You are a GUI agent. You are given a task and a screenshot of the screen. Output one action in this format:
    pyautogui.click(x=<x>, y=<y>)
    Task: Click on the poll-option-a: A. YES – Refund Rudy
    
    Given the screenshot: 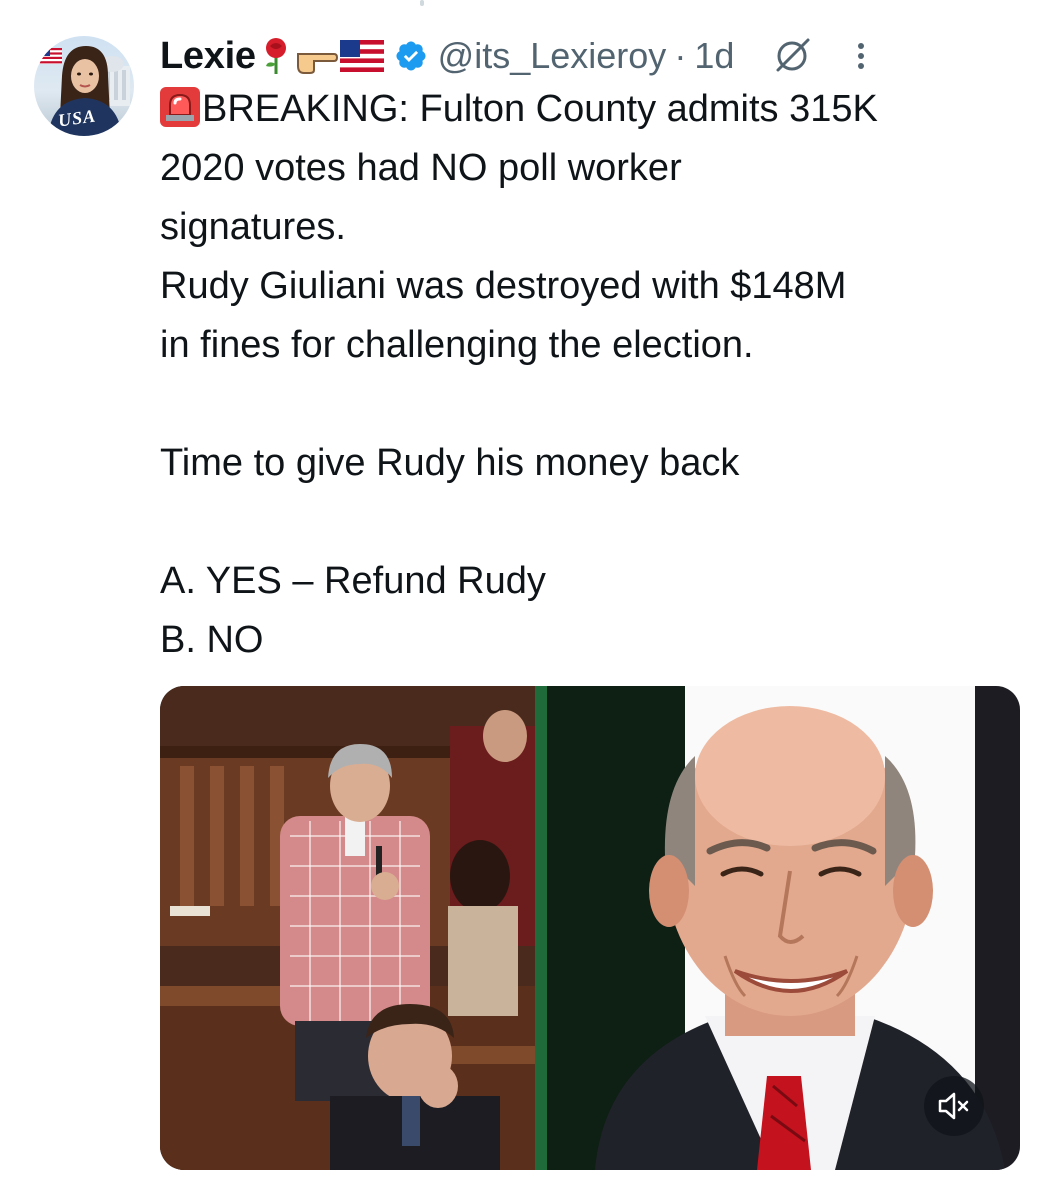 What is the action you would take?
    pyautogui.click(x=353, y=581)
    